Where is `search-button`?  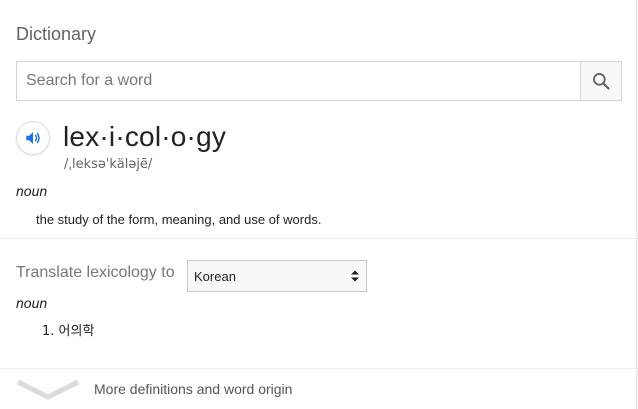
search-button is located at coordinates (600, 81).